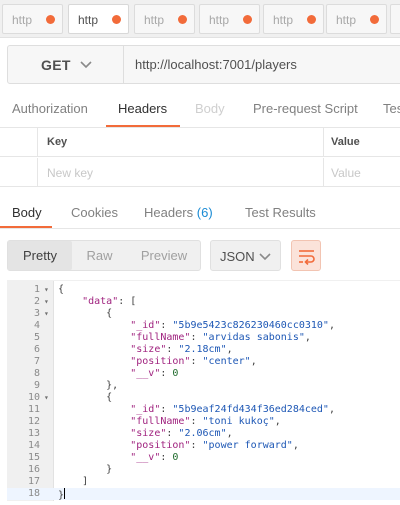  I want to click on line-number: 7, so click(36, 361).